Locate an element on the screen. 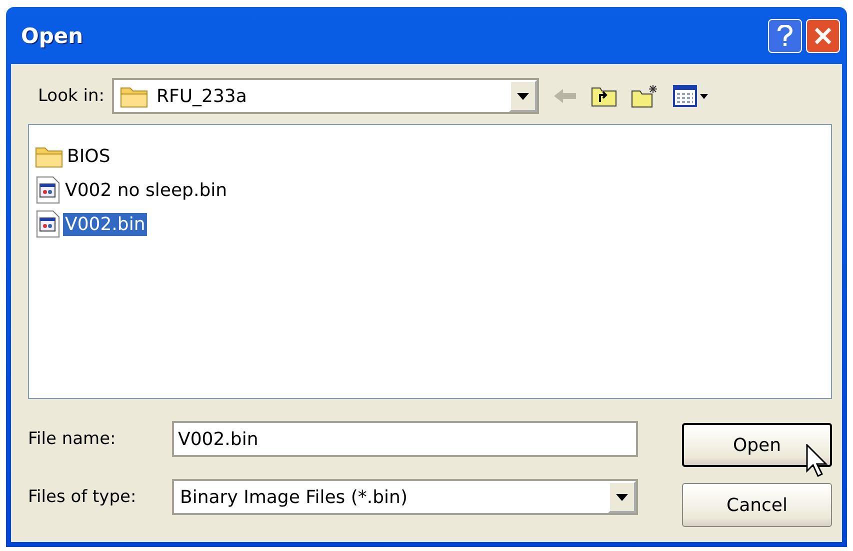 This screenshot has height=551, width=853. file-name-field: V002.bin is located at coordinates (405, 439).